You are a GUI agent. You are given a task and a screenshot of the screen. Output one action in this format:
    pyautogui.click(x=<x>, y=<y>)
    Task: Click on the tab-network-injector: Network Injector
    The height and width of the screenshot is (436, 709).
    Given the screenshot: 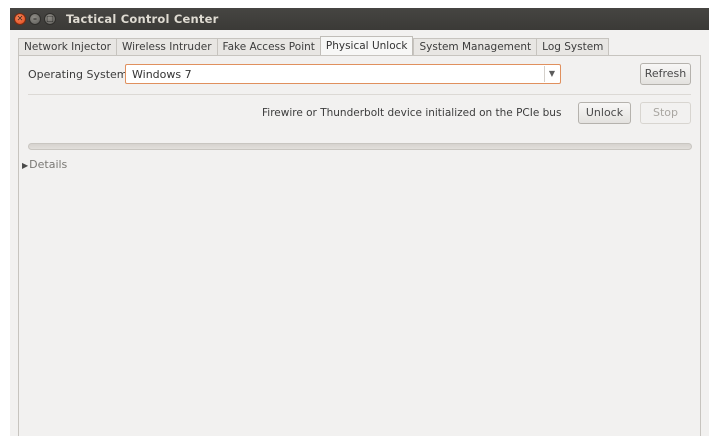 What is the action you would take?
    pyautogui.click(x=67, y=46)
    